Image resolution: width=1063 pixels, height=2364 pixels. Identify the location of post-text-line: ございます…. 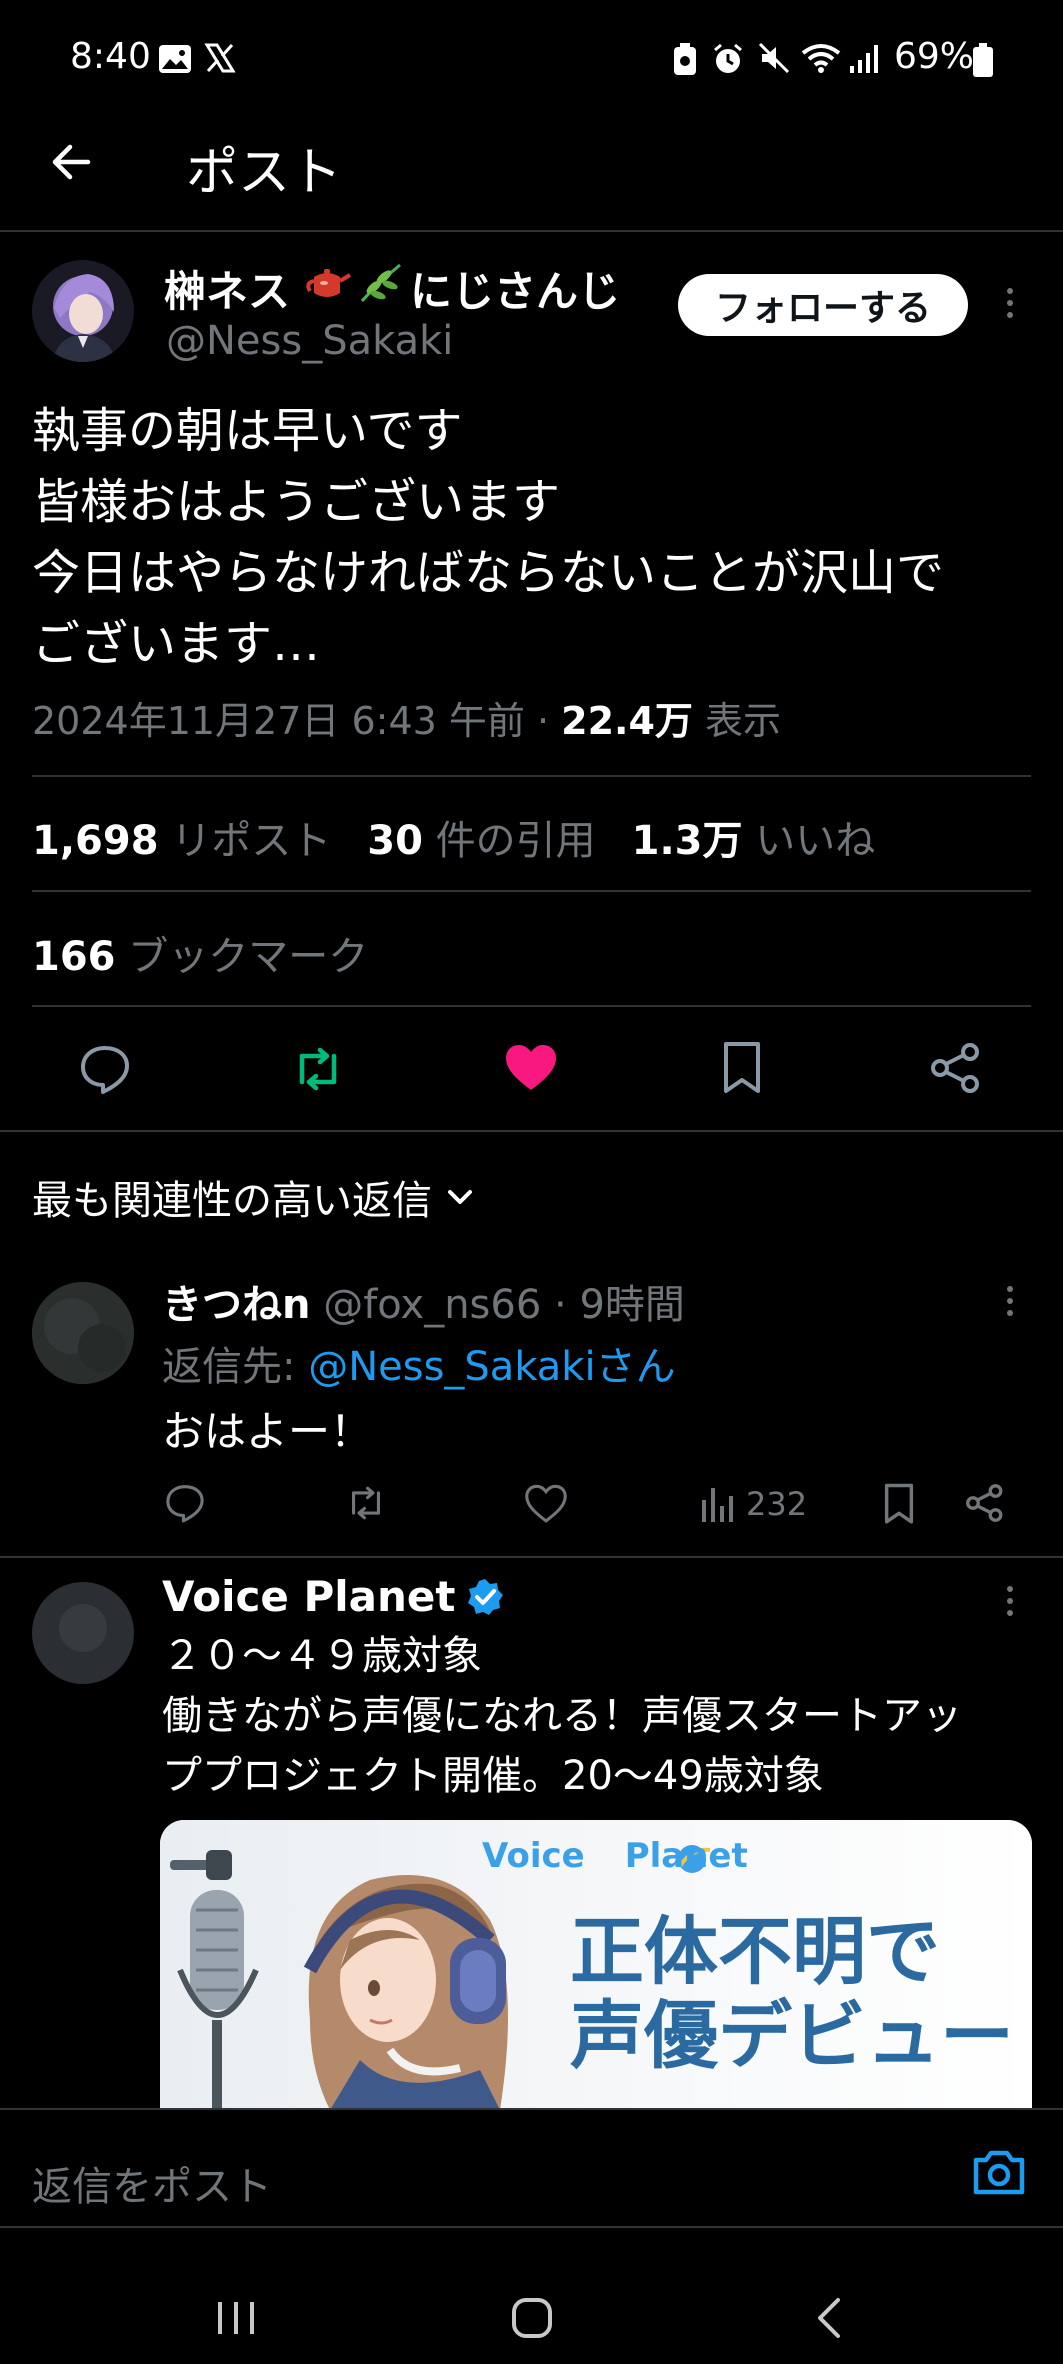
(176, 644).